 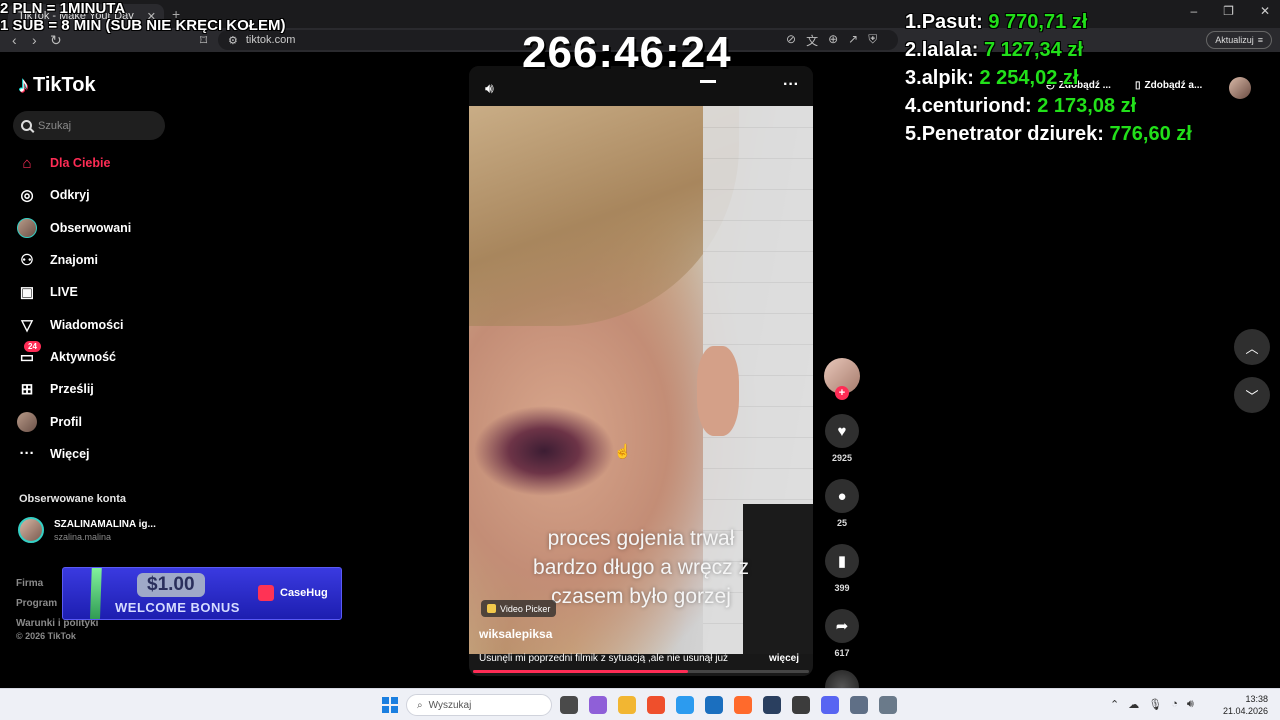 What do you see at coordinates (89, 125) in the screenshot?
I see `search-input: Szukaj` at bounding box center [89, 125].